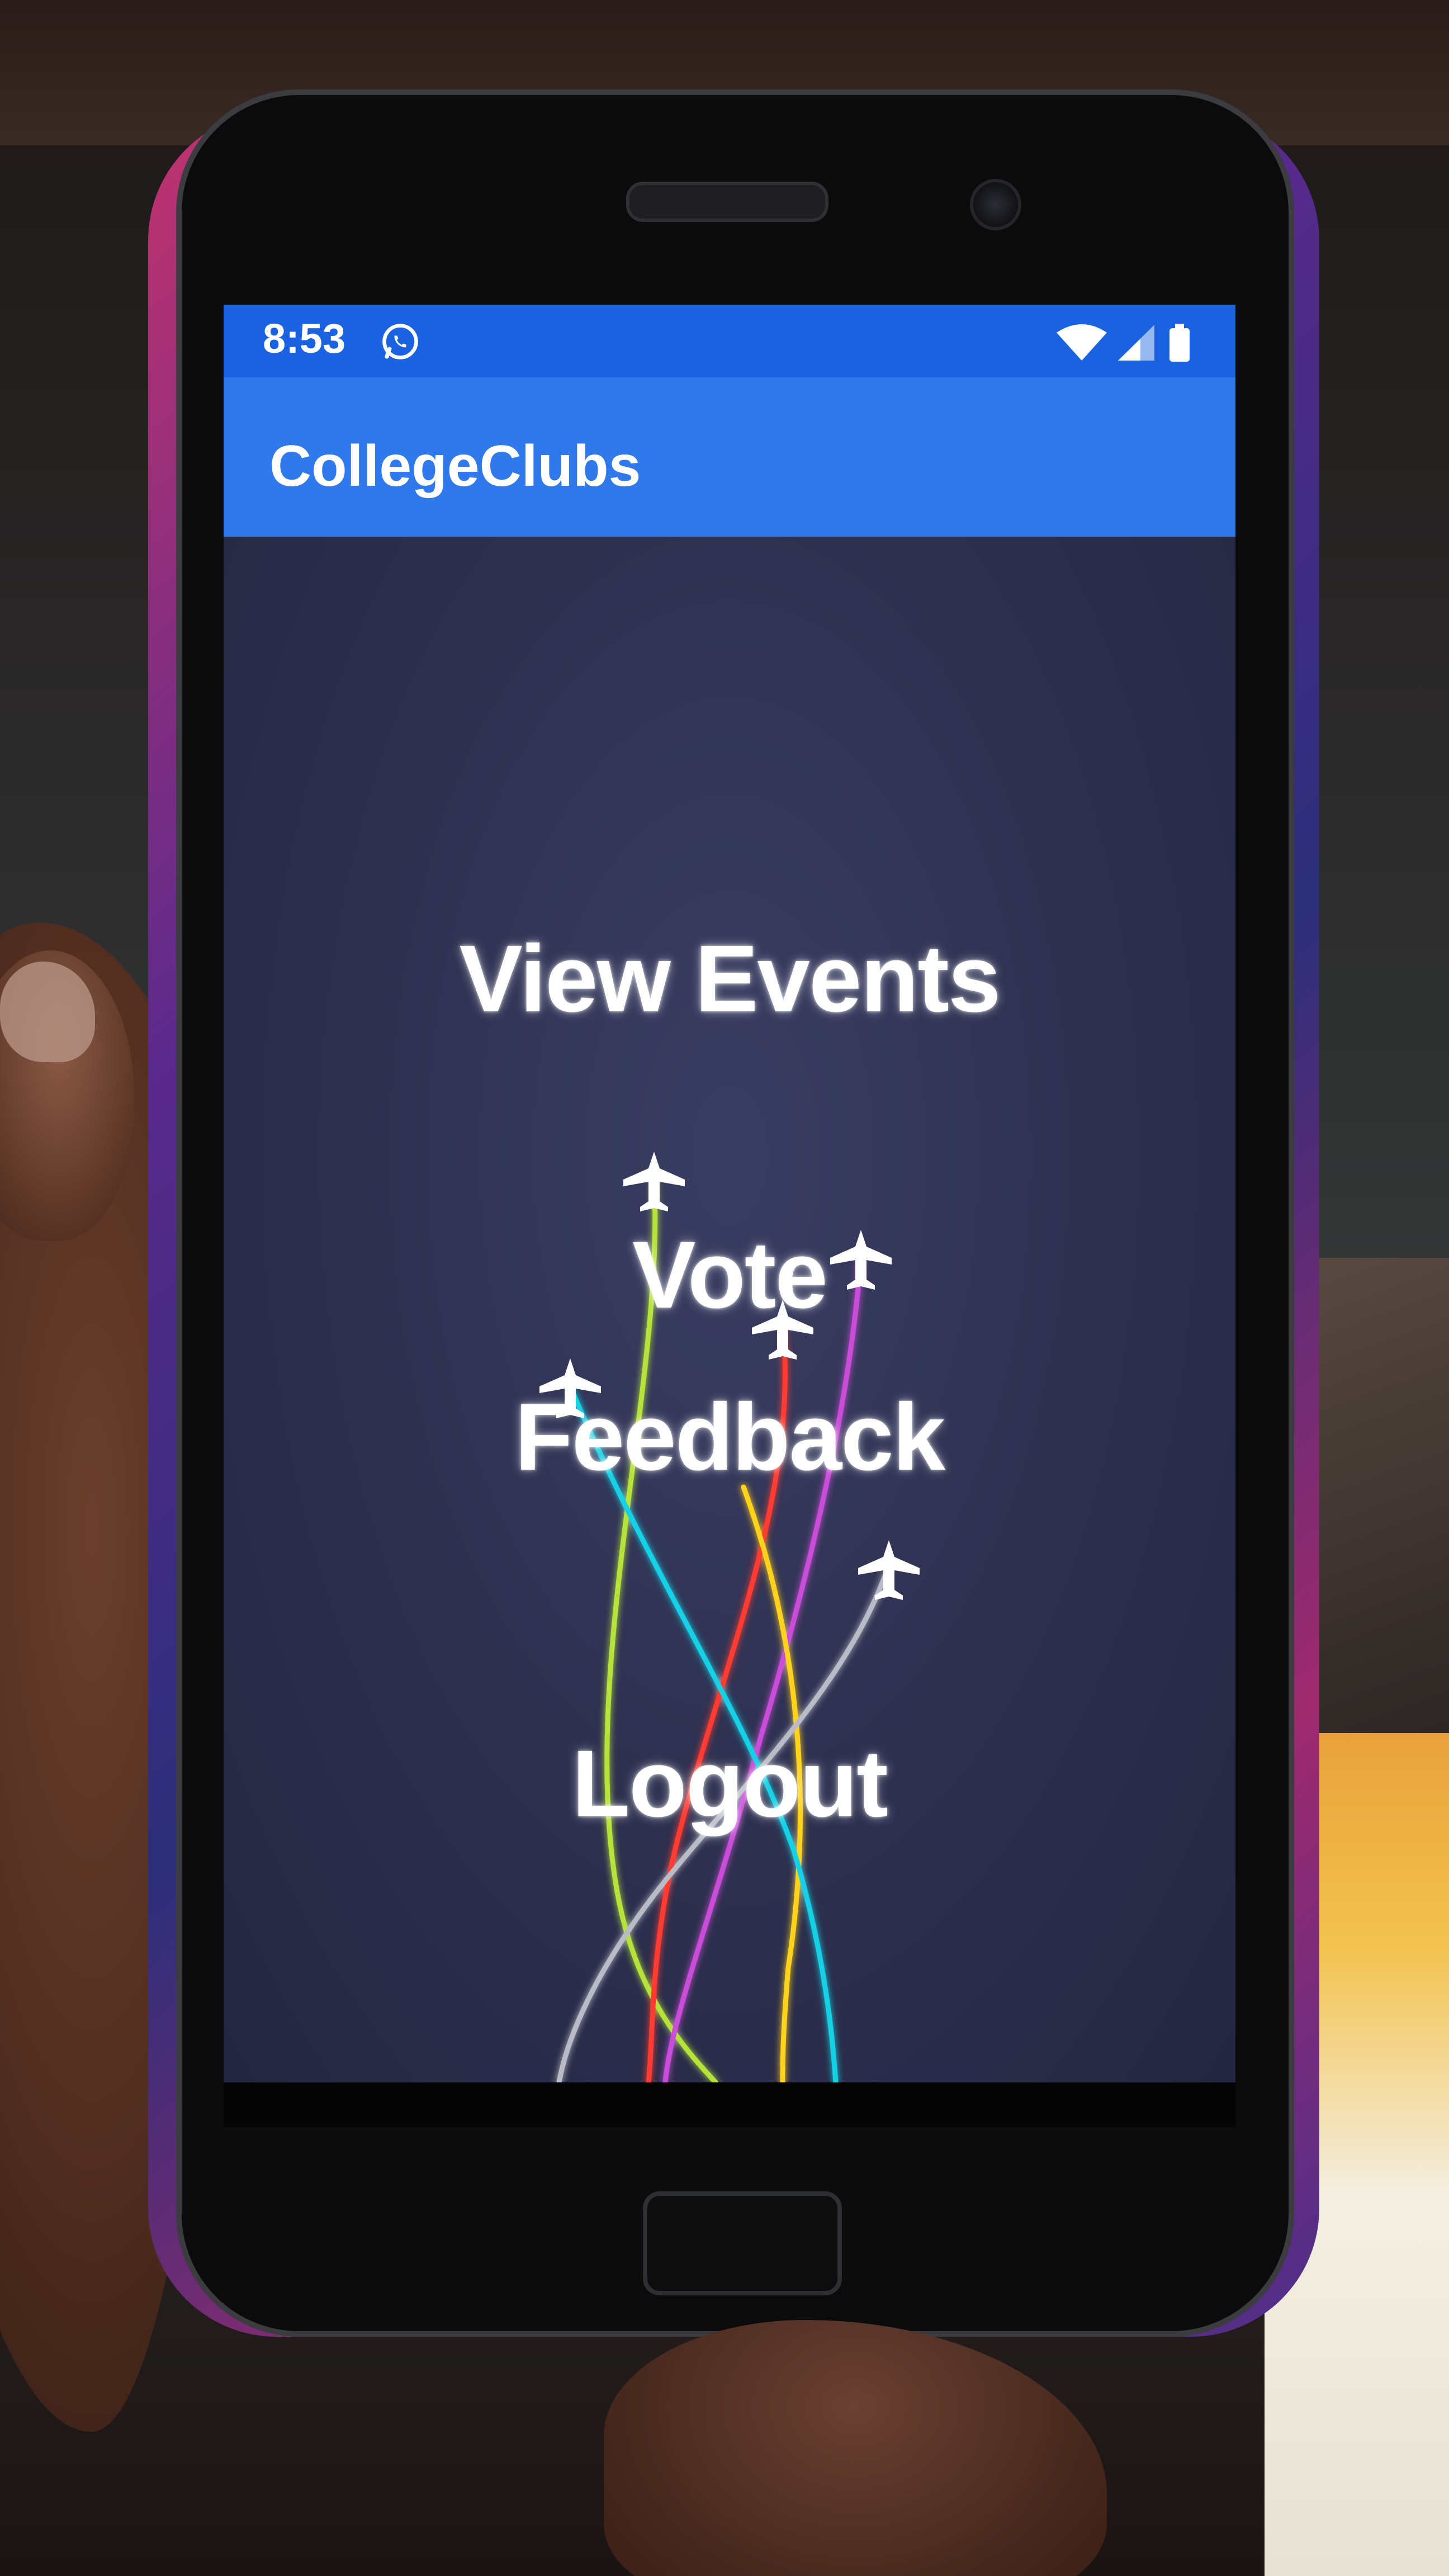  I want to click on wifi-icon, so click(1082, 342).